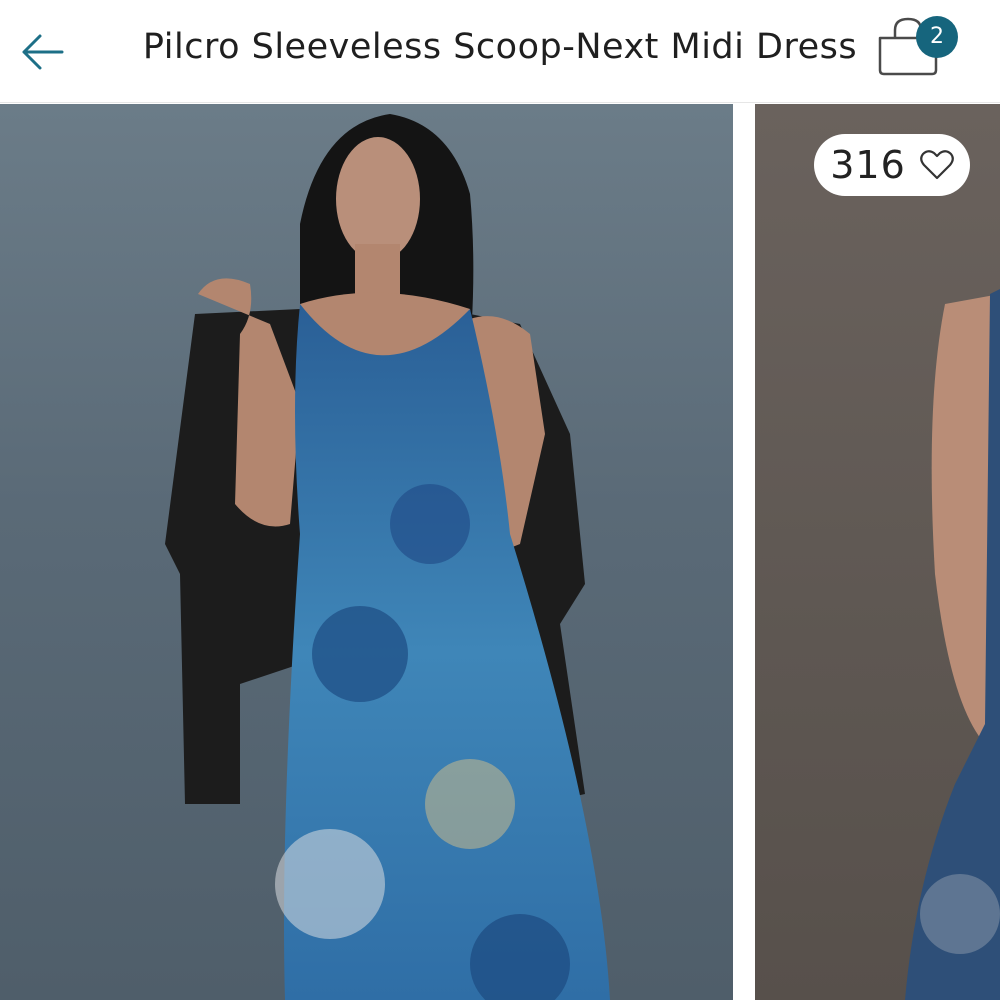 The height and width of the screenshot is (1000, 1000). I want to click on like-count: 316, so click(868, 165).